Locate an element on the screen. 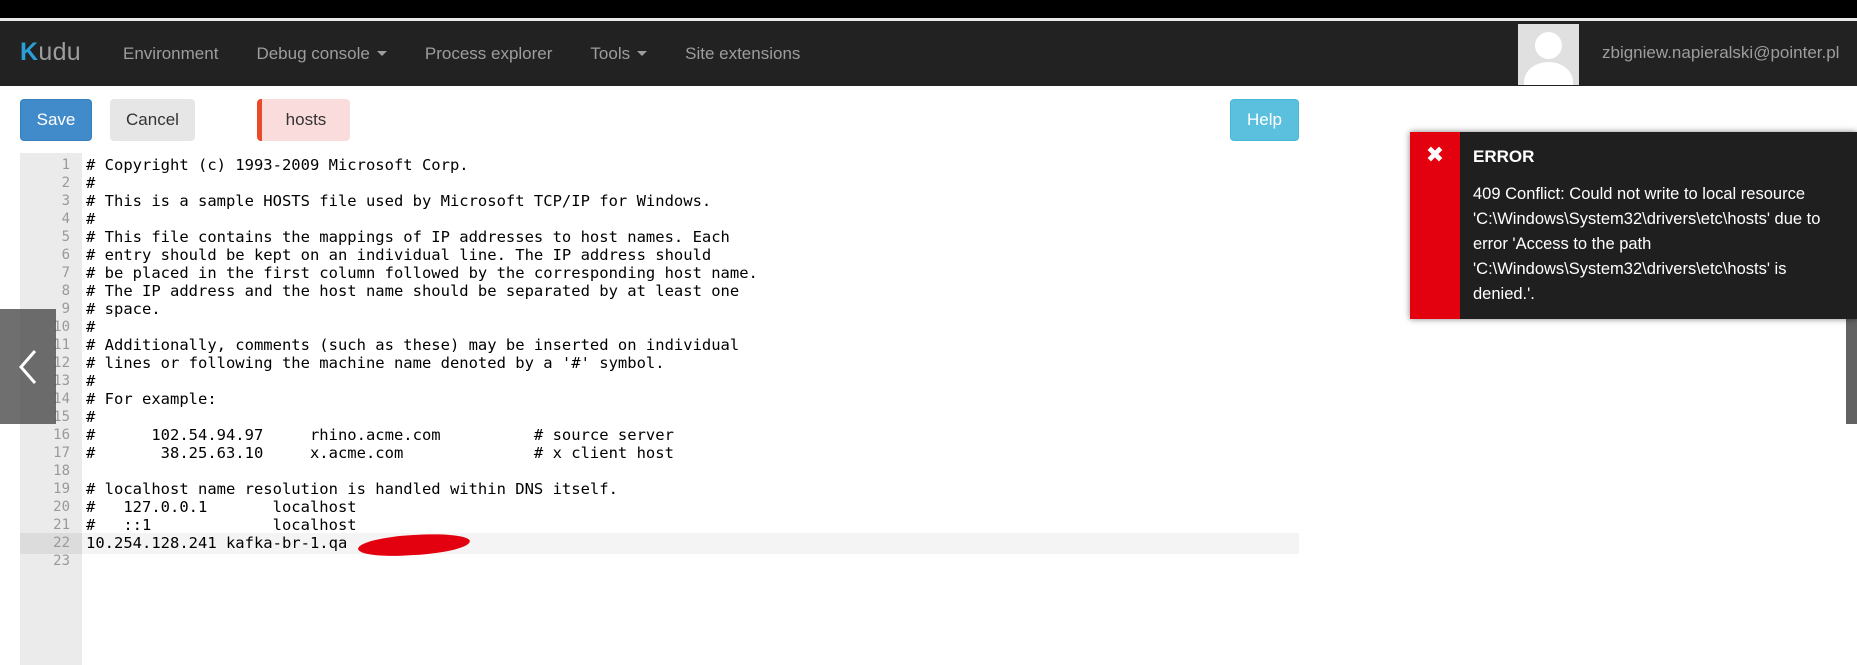 This screenshot has height=665, width=1857. help-button: Help is located at coordinates (1264, 120).